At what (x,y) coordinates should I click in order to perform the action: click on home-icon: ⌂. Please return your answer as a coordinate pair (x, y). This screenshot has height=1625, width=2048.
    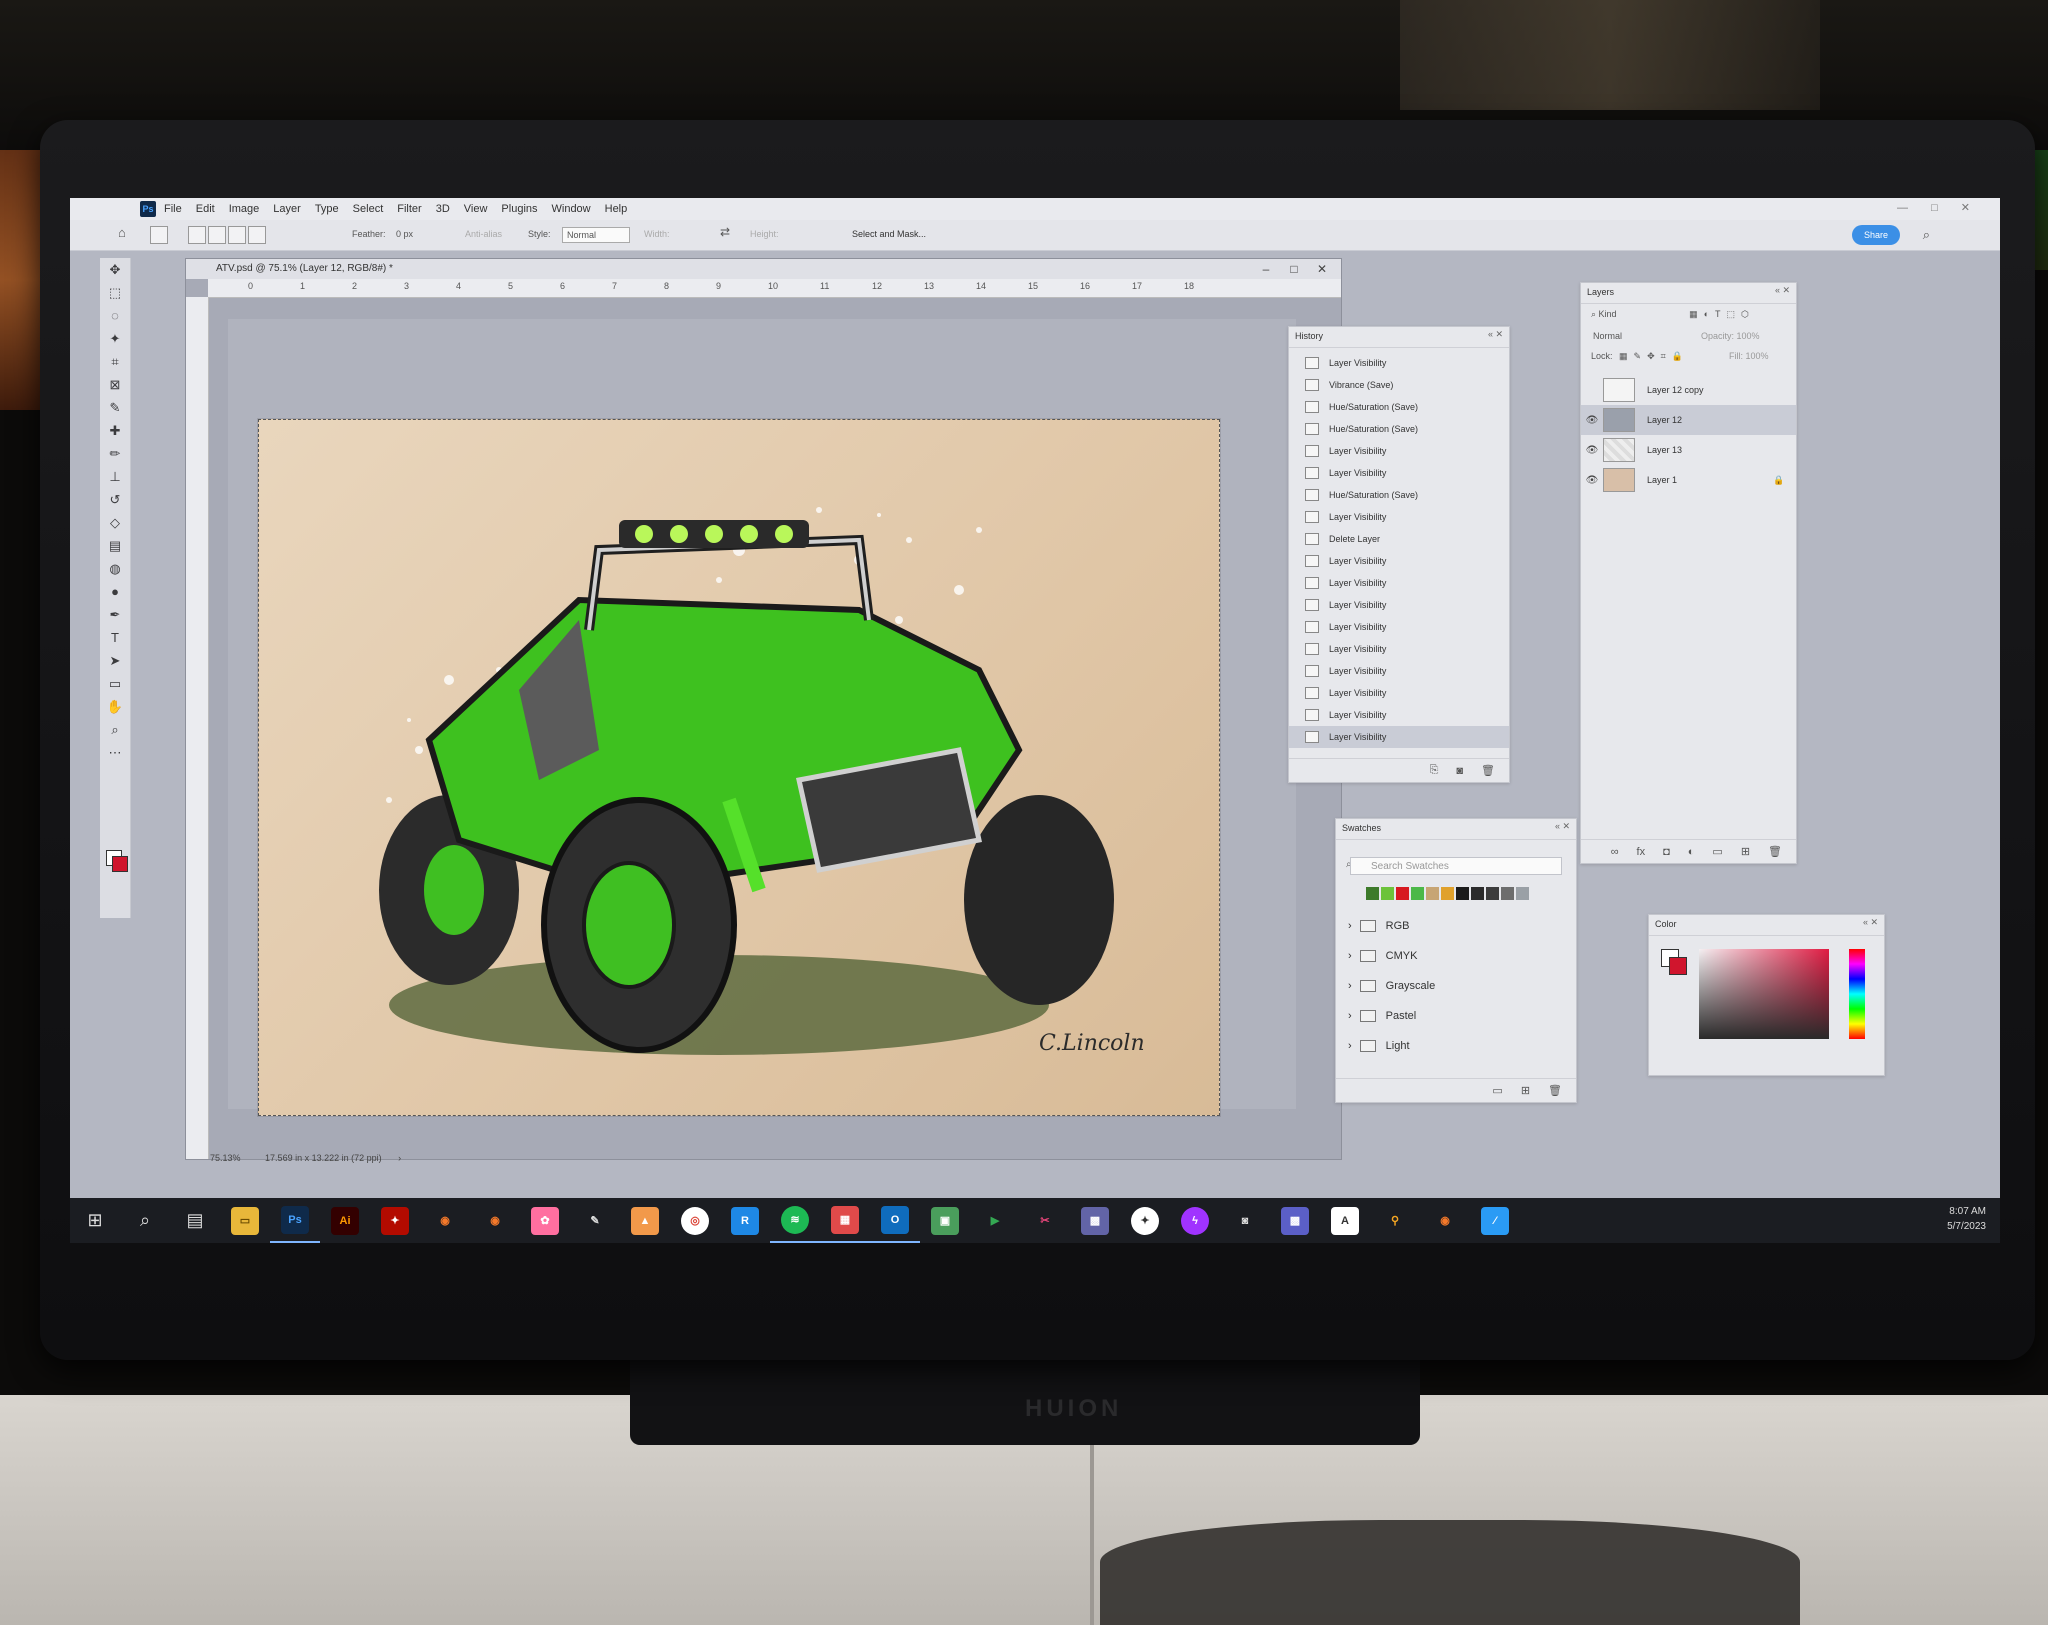
    Looking at the image, I should click on (122, 232).